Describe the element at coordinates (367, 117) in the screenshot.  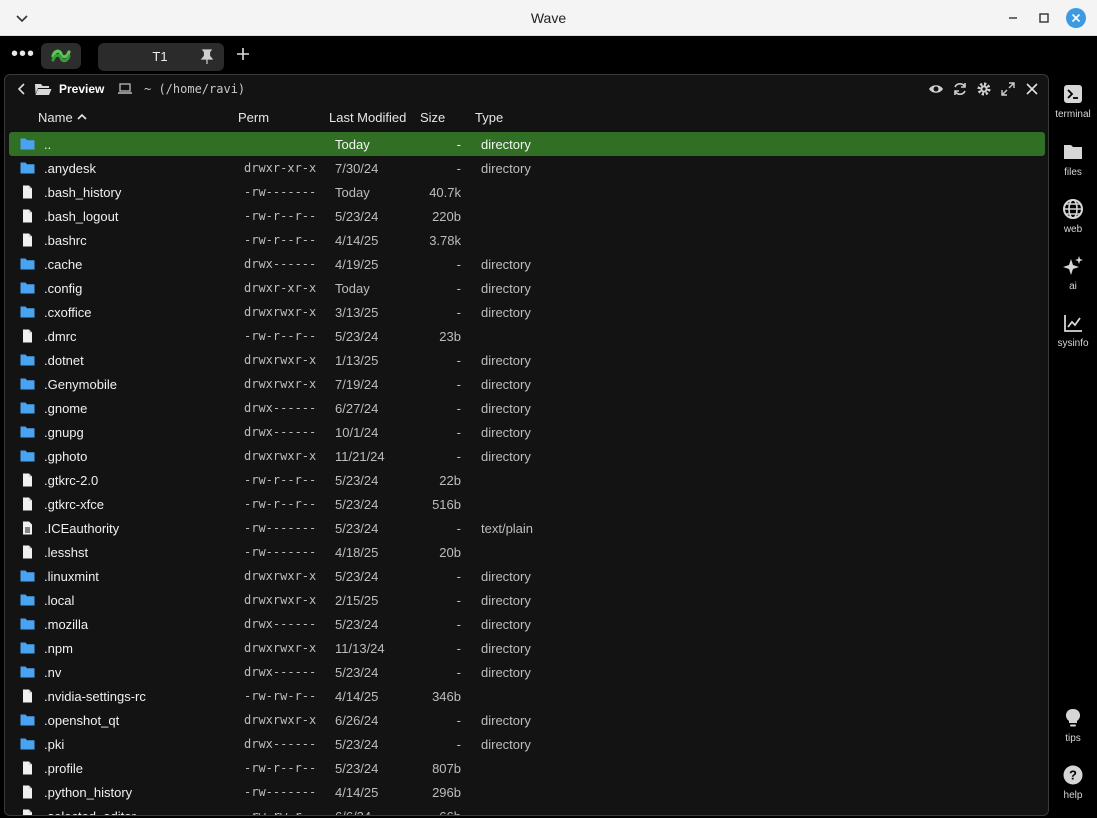
I see `column-header-modified: Last Modified` at that location.